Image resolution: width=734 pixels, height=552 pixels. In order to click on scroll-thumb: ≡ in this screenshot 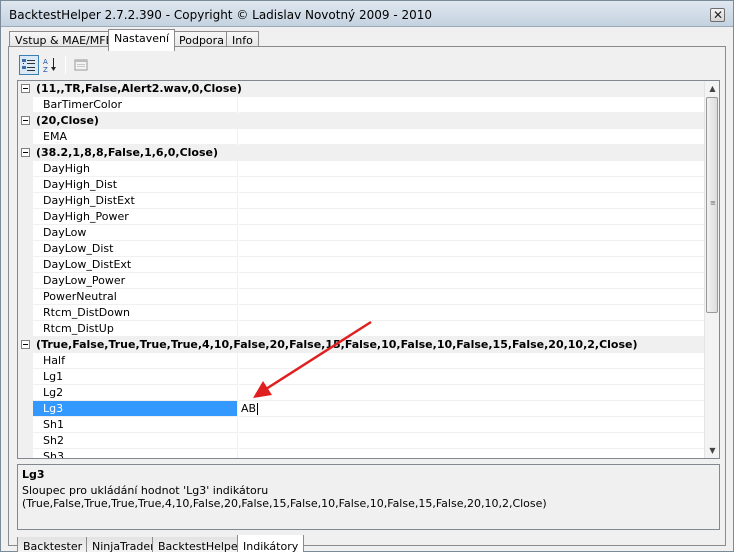, I will do `click(712, 205)`.